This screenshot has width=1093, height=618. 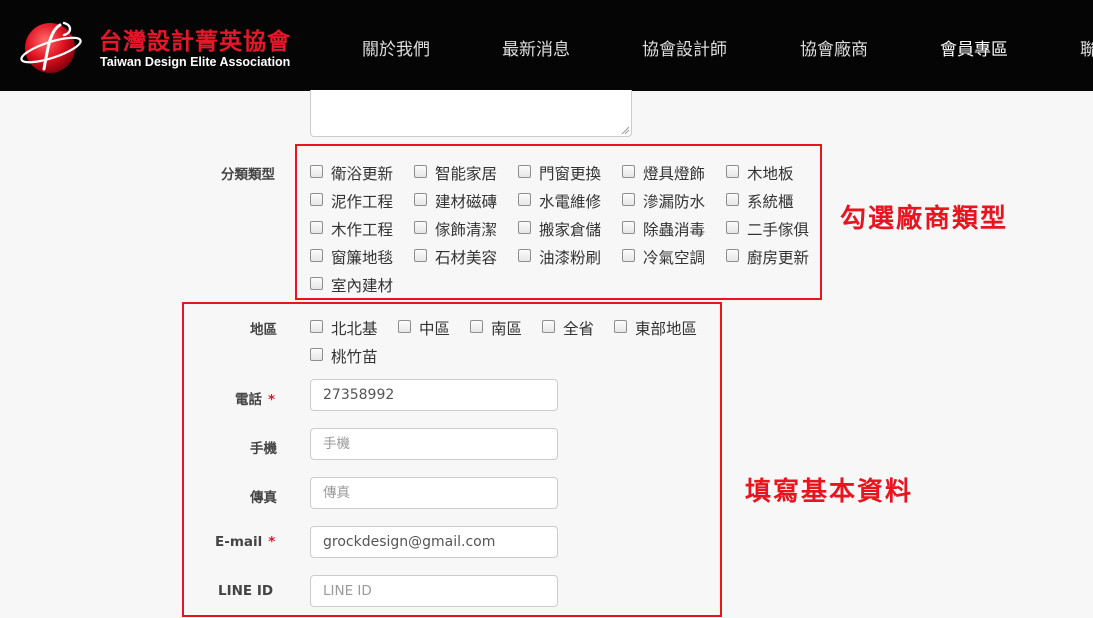 I want to click on nav-designers: 協會設計師, so click(x=684, y=47).